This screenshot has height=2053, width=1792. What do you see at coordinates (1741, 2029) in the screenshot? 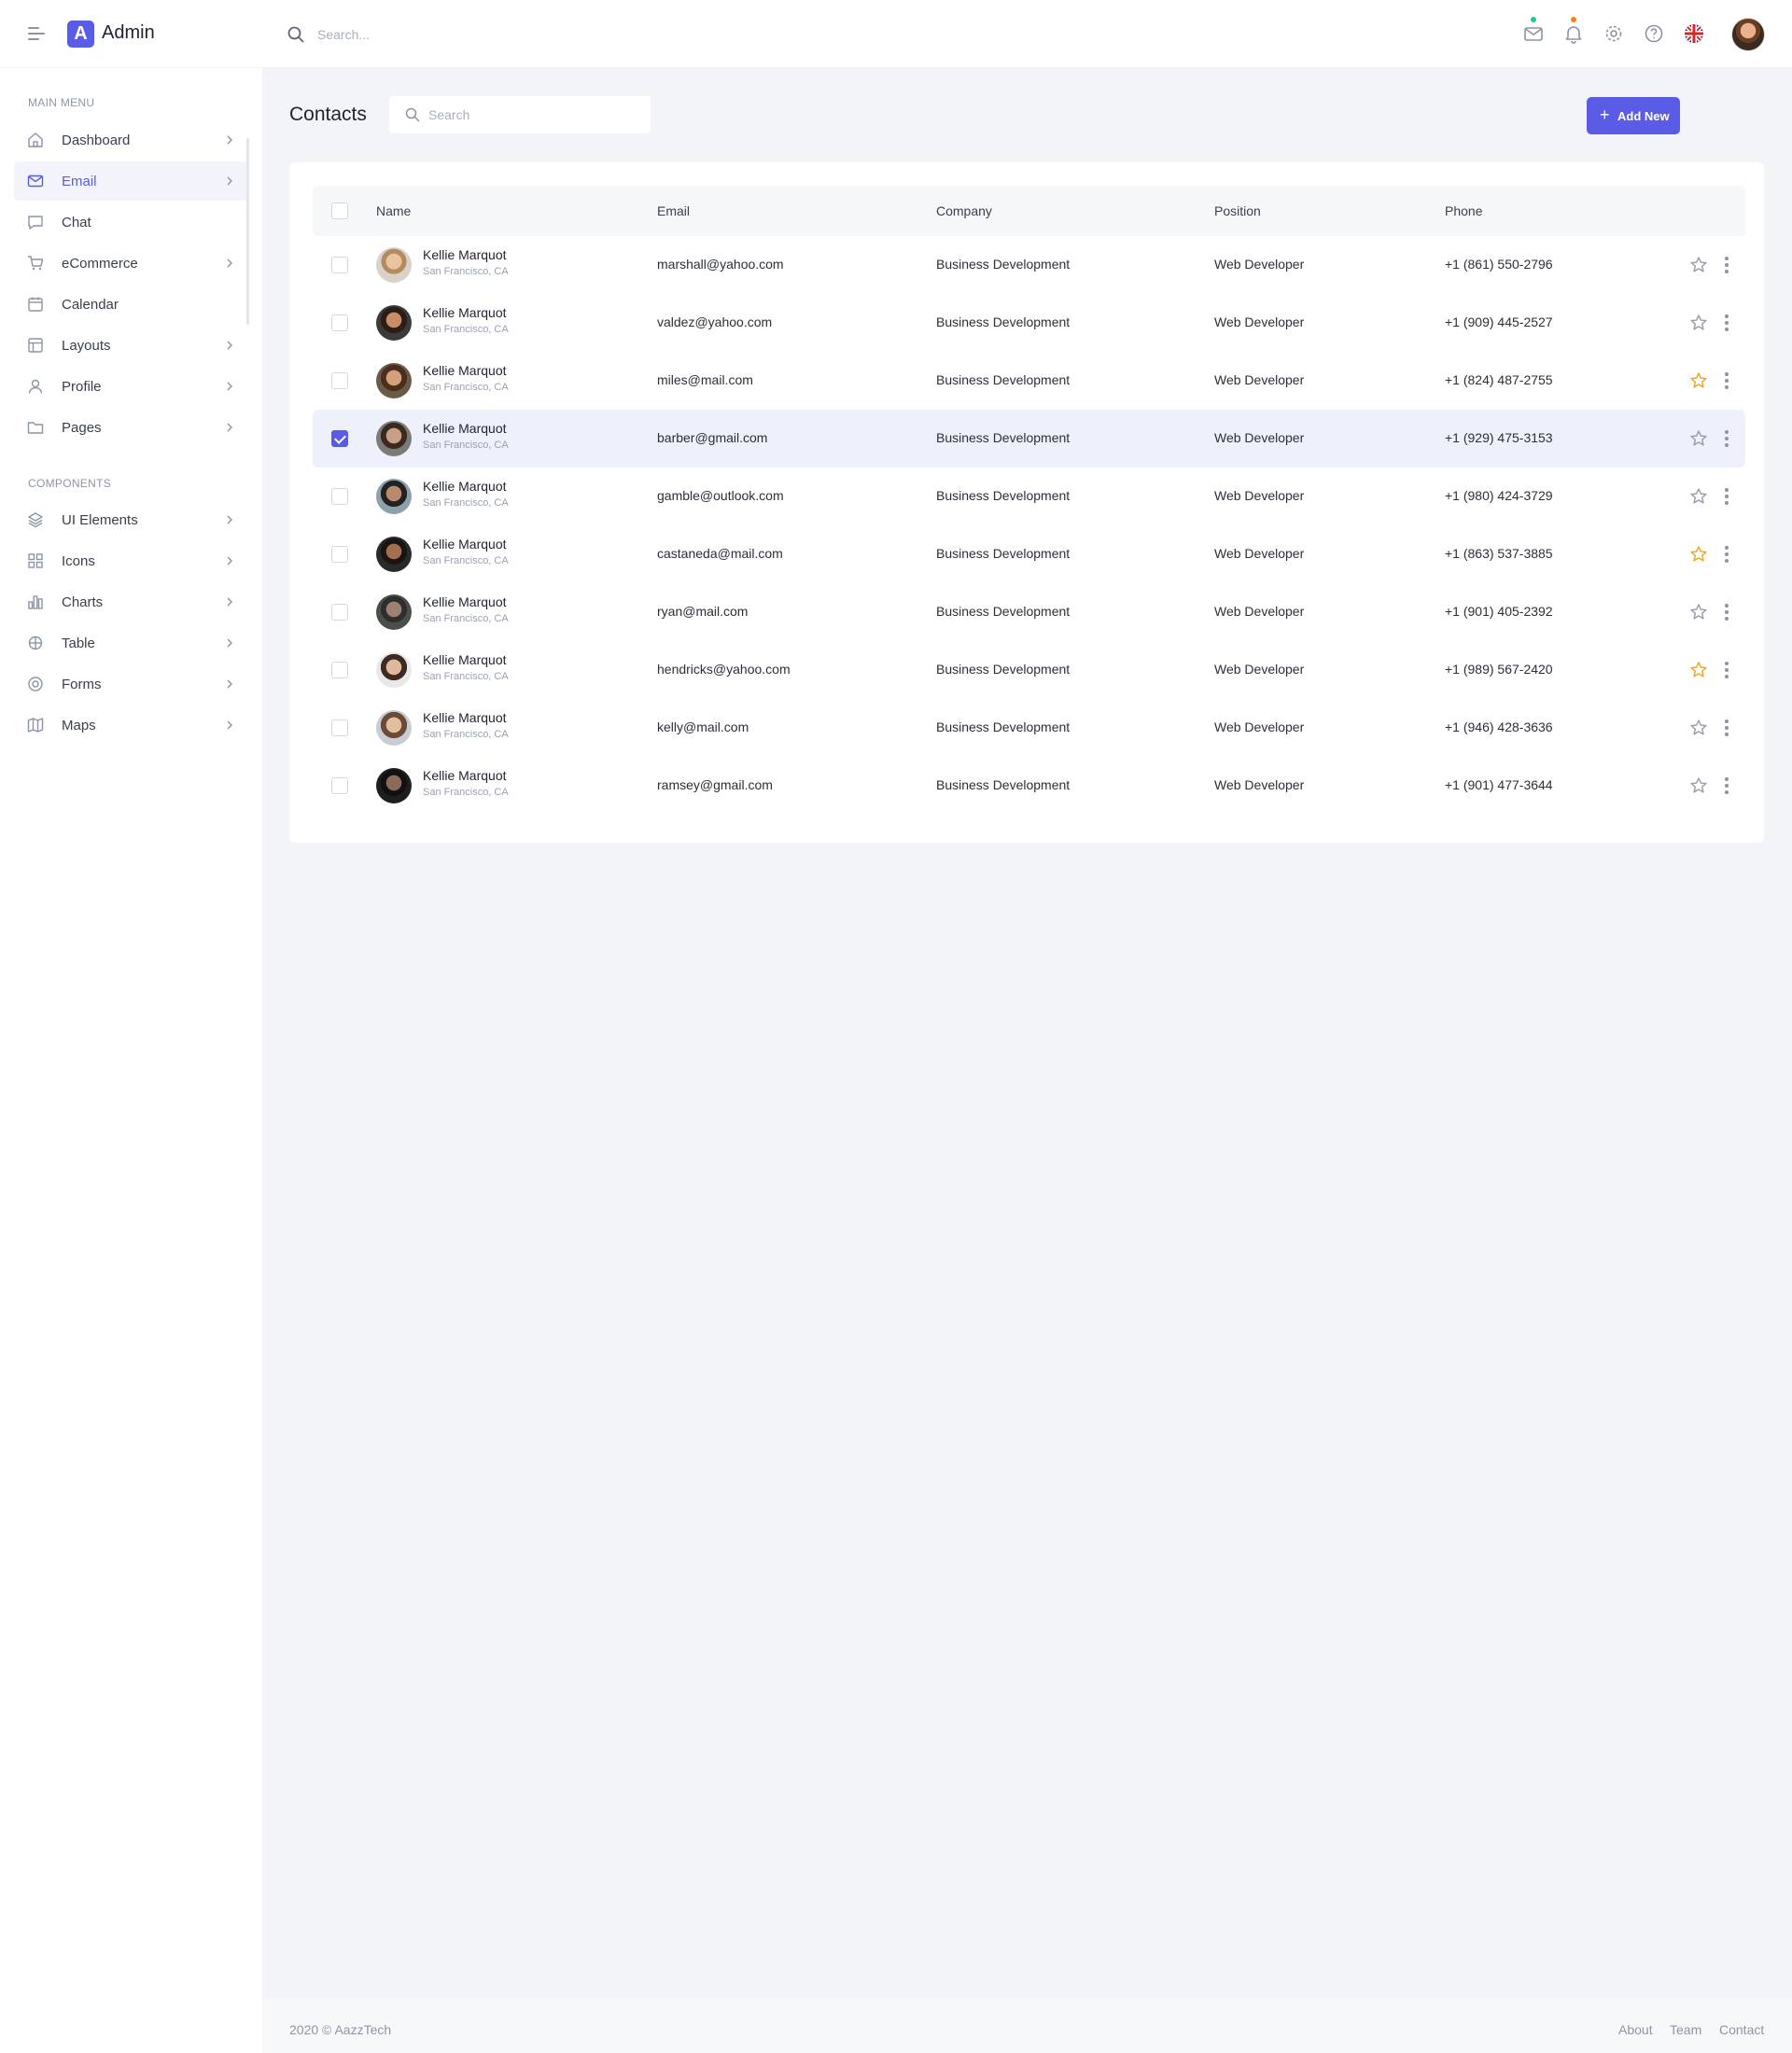
I see `footer-link-contact: Contact` at bounding box center [1741, 2029].